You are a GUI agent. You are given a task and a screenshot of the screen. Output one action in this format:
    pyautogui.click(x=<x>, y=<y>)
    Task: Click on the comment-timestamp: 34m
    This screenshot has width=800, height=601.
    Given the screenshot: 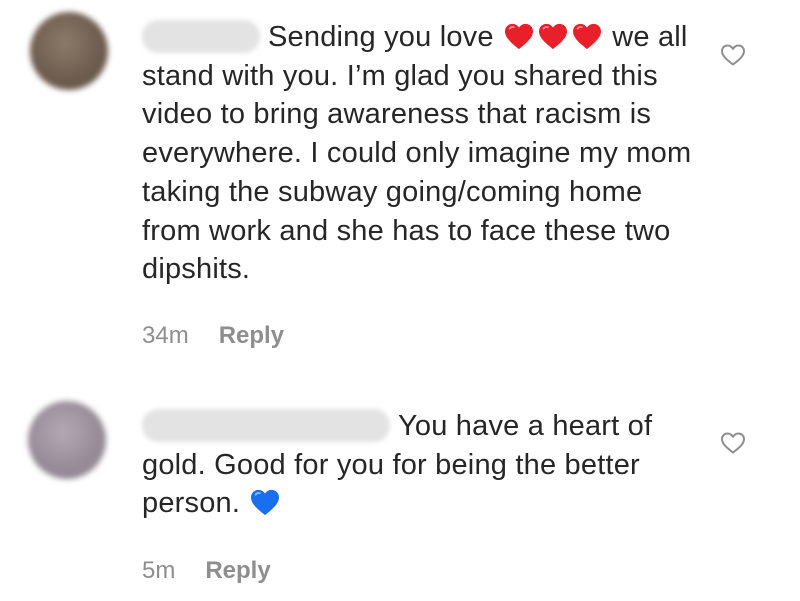 What is the action you would take?
    pyautogui.click(x=165, y=335)
    